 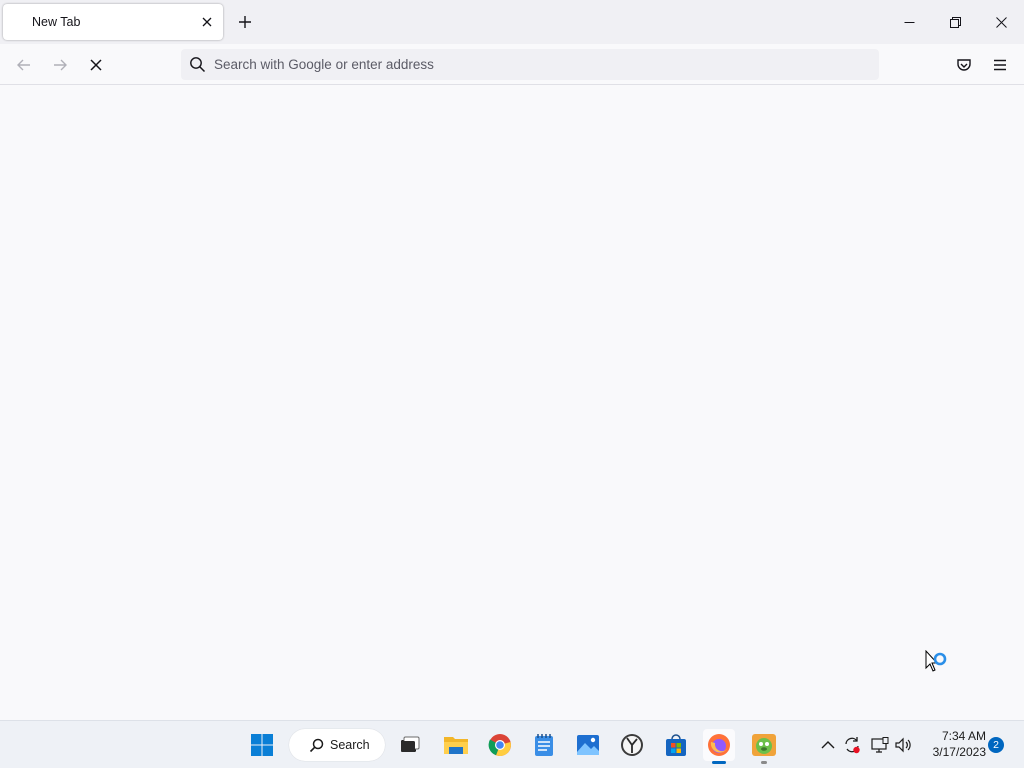 I want to click on restore-button, so click(x=955, y=22).